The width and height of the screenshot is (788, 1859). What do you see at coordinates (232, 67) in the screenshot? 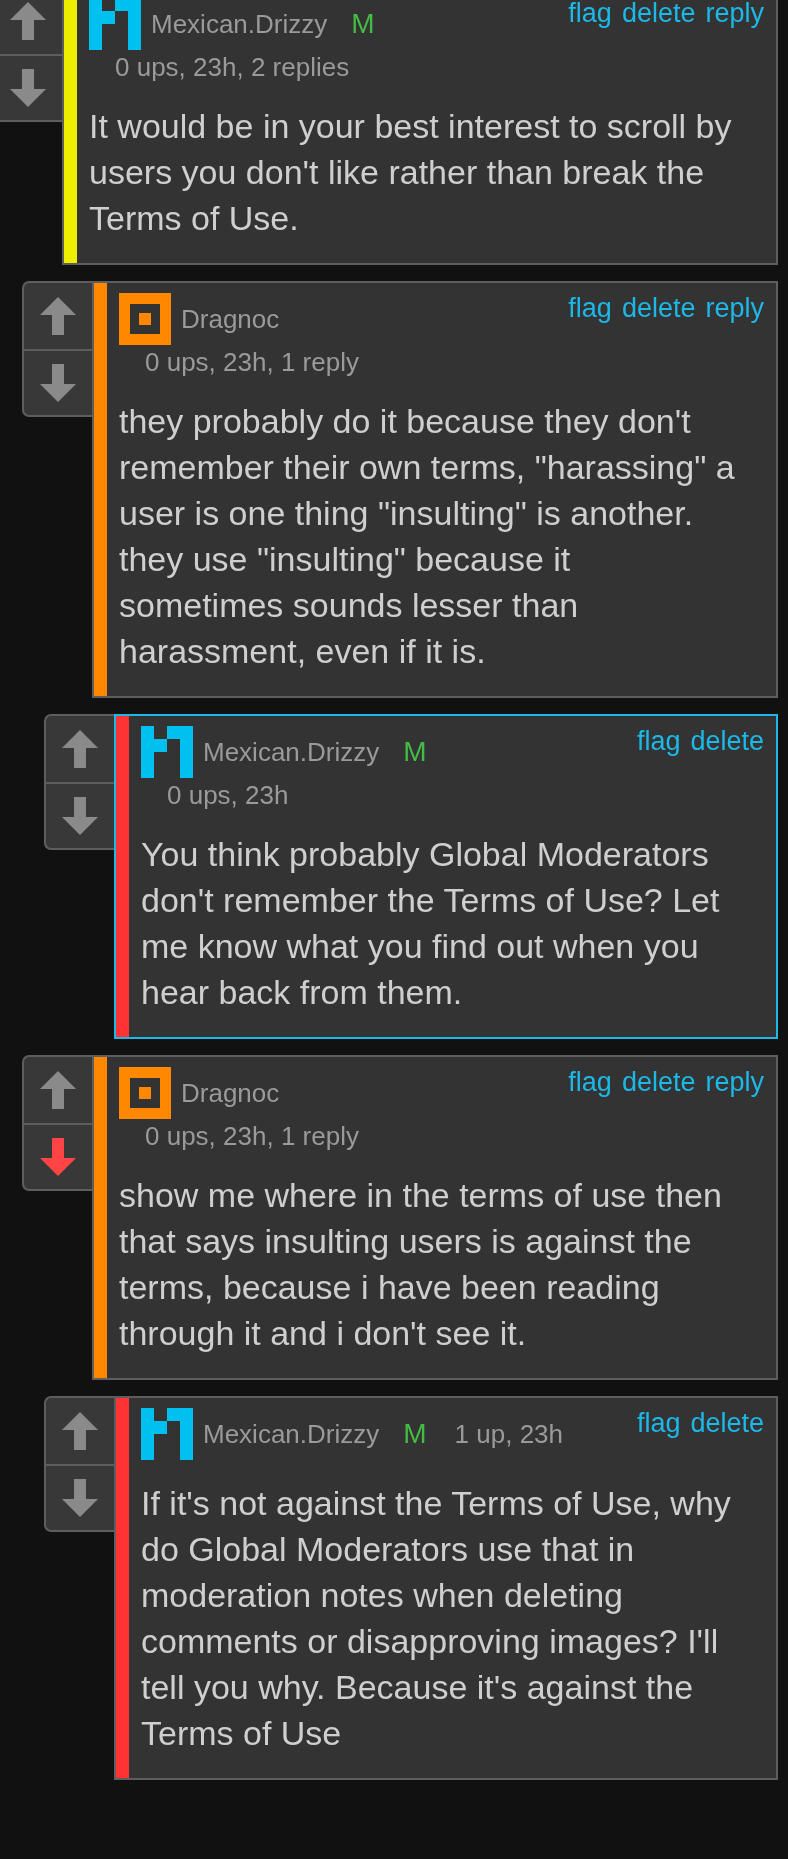
I see `comment-meta: 0 ups, 23h, 2 replies` at bounding box center [232, 67].